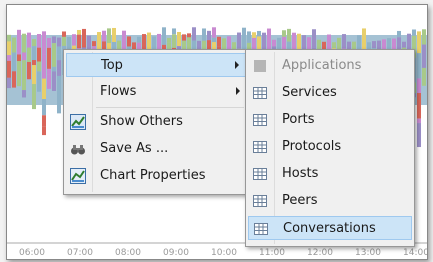  What do you see at coordinates (415, 253) in the screenshot?
I see `axis-tick-label: 14:00` at bounding box center [415, 253].